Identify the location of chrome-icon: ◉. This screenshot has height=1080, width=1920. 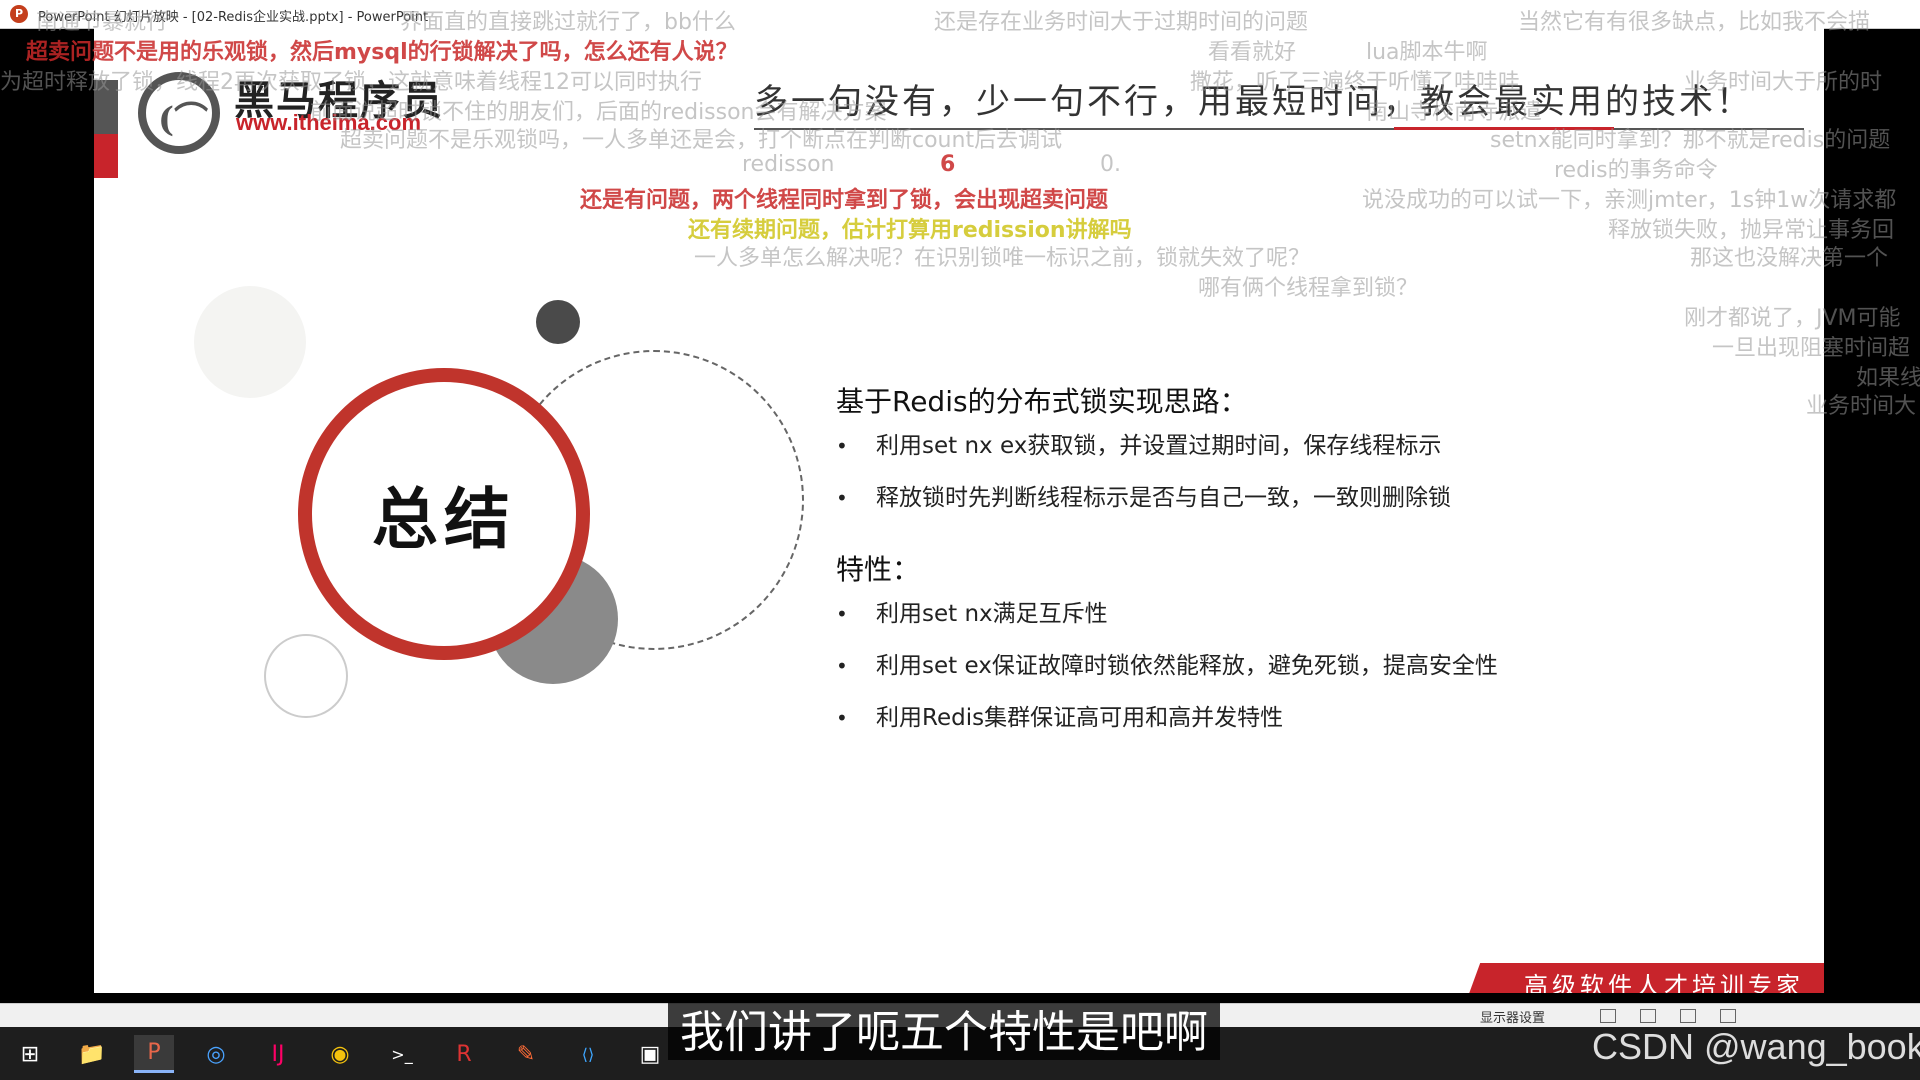
(340, 1054).